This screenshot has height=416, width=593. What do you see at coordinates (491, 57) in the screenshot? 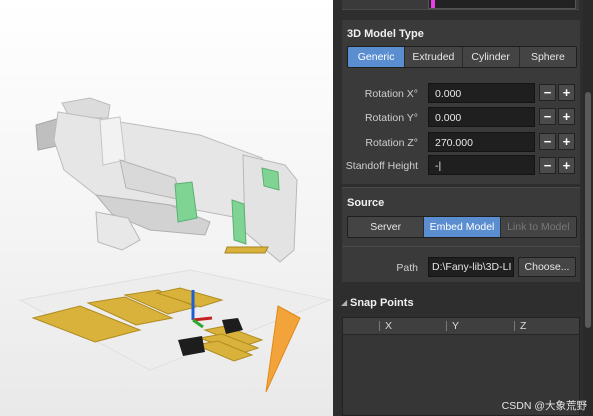
I see `model-type-cylinder: Cylinder` at bounding box center [491, 57].